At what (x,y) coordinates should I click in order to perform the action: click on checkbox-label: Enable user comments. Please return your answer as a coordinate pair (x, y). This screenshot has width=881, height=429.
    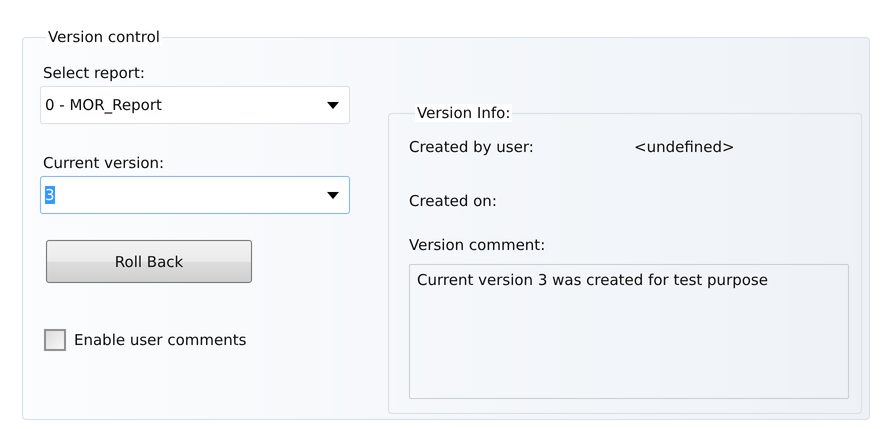
    Looking at the image, I should click on (160, 340).